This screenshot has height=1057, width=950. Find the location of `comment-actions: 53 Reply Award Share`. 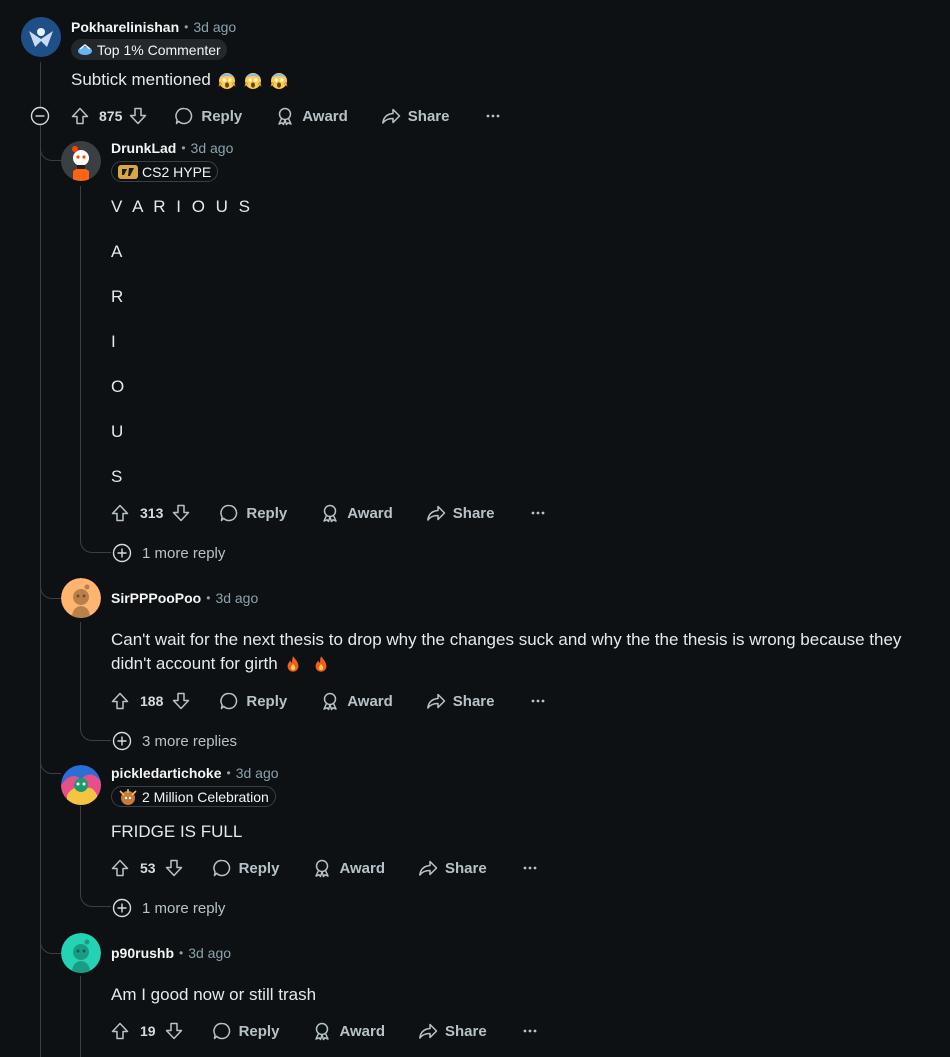

comment-actions: 53 Reply Award Share is located at coordinates (325, 868).